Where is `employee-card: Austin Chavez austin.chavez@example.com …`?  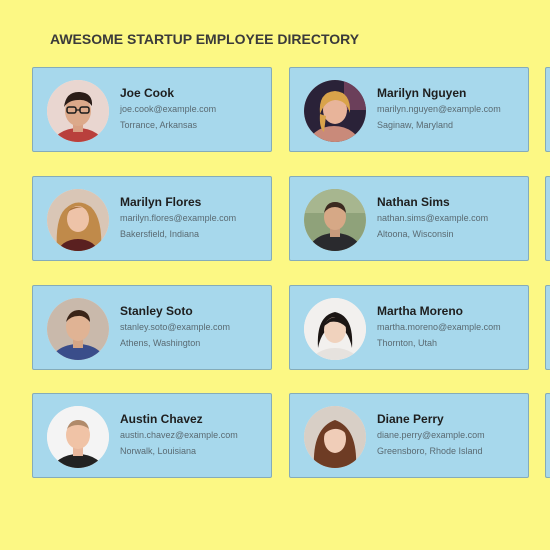
employee-card: Austin Chavez austin.chavez@example.com … is located at coordinates (152, 435).